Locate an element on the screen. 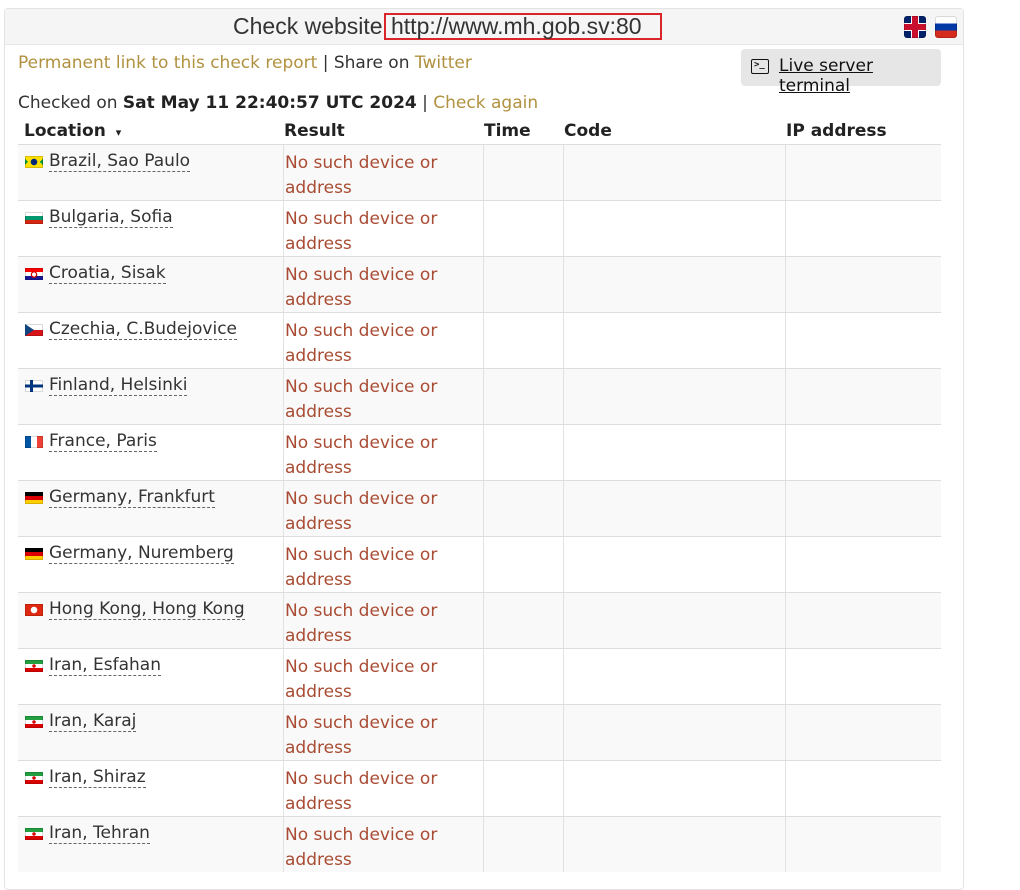 The image size is (1020, 890). panel-header: Check website http://www.mh.gob.sv:80 is located at coordinates (484, 27).